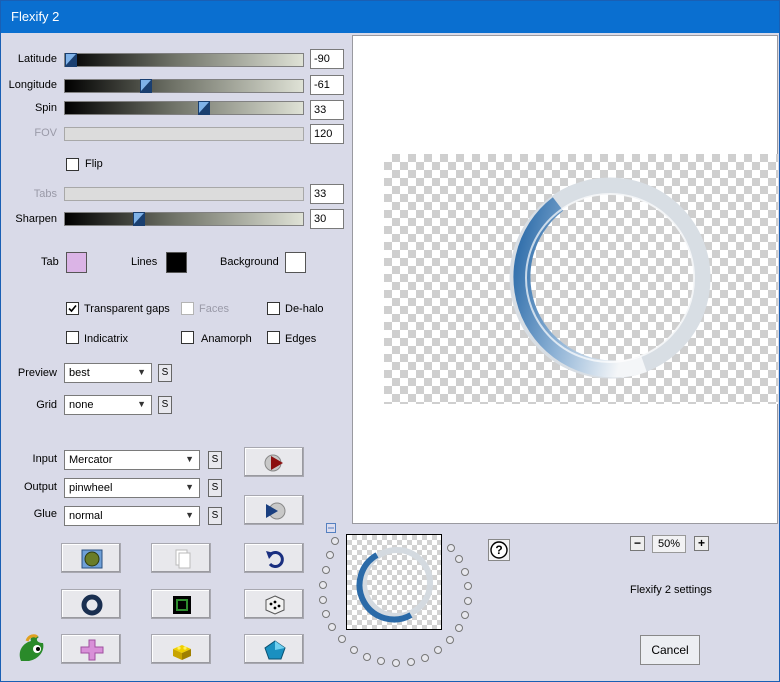 Image resolution: width=780 pixels, height=682 pixels. Describe the element at coordinates (273, 337) in the screenshot. I see `edges-checkbox` at that location.